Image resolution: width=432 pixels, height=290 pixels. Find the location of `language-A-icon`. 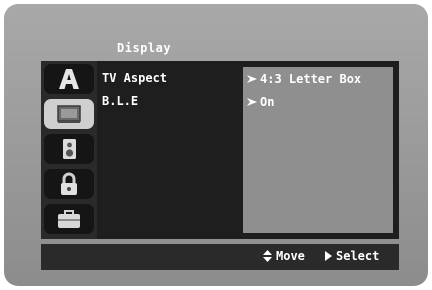

language-A-icon is located at coordinates (69, 79).